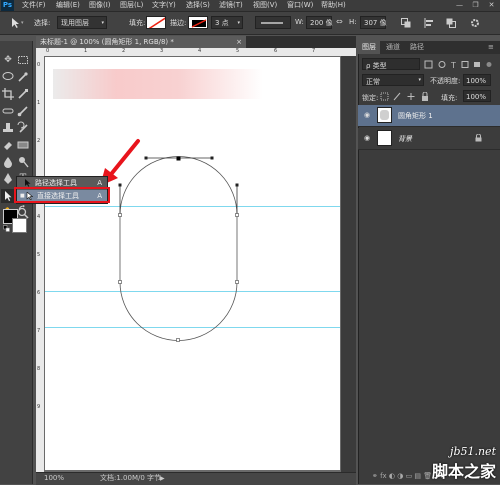 This screenshot has height=485, width=500. Describe the element at coordinates (86, 51) in the screenshot. I see `ruler-tick-label: 1` at that location.